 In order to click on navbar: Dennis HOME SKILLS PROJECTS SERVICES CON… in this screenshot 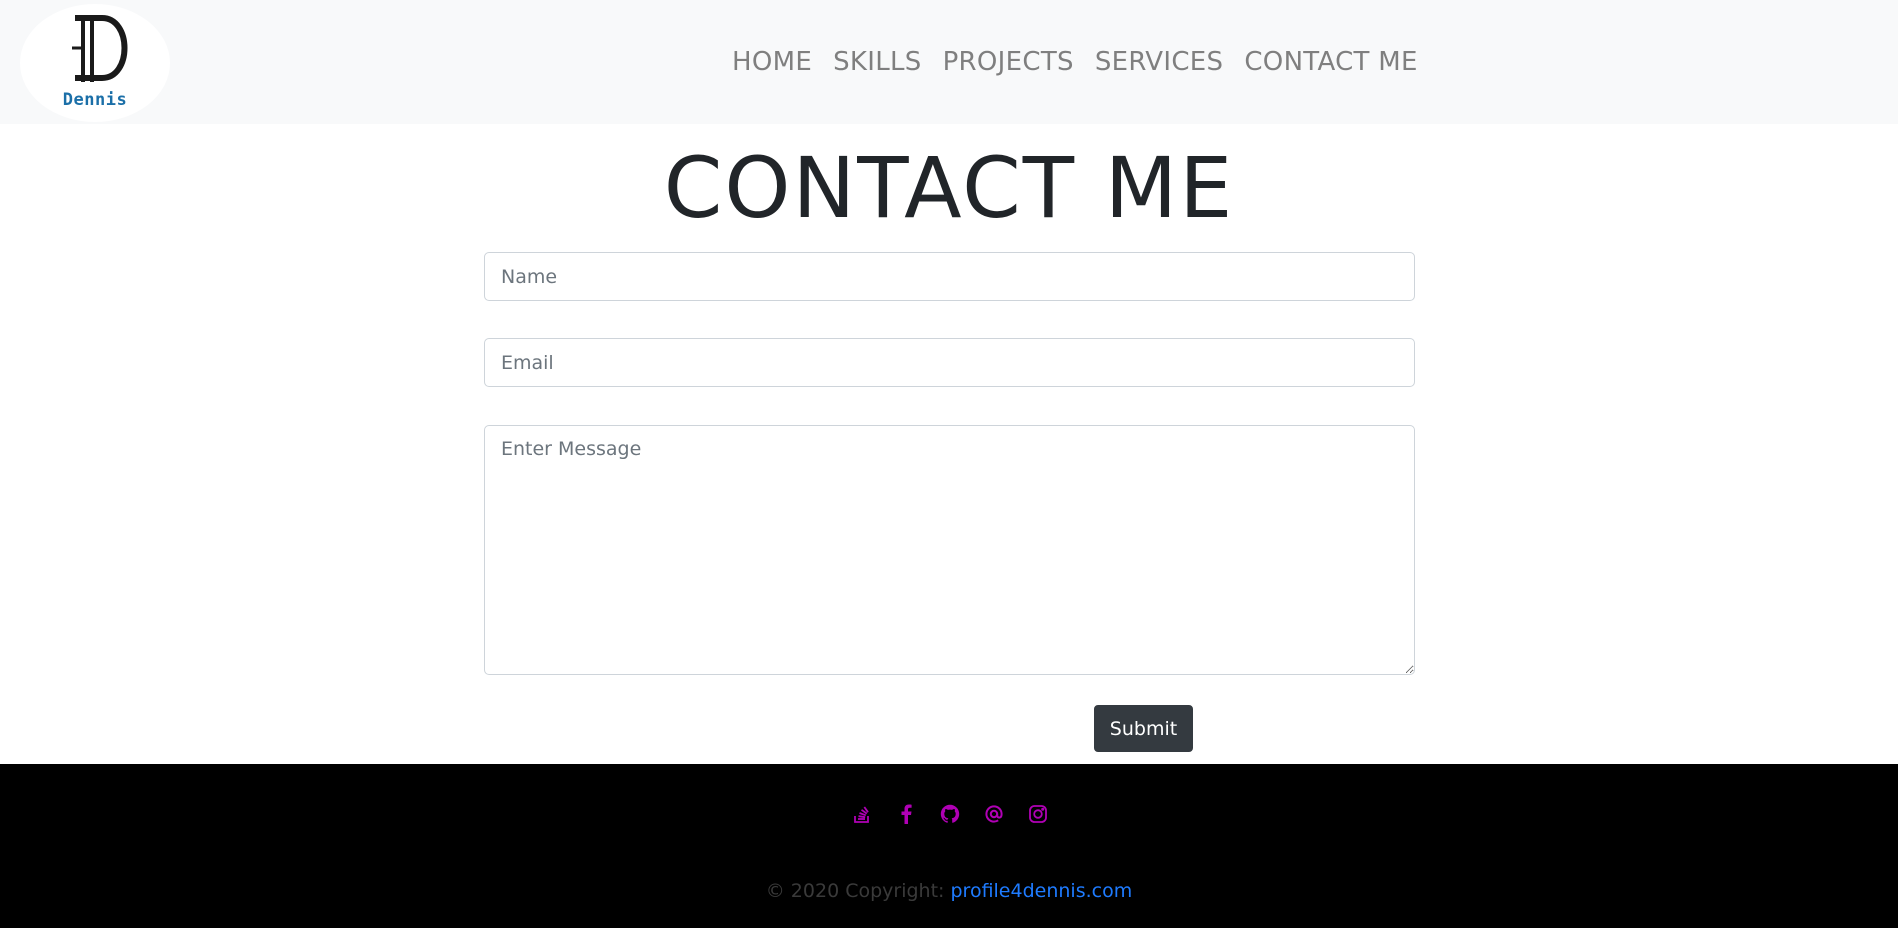, I will do `click(949, 62)`.